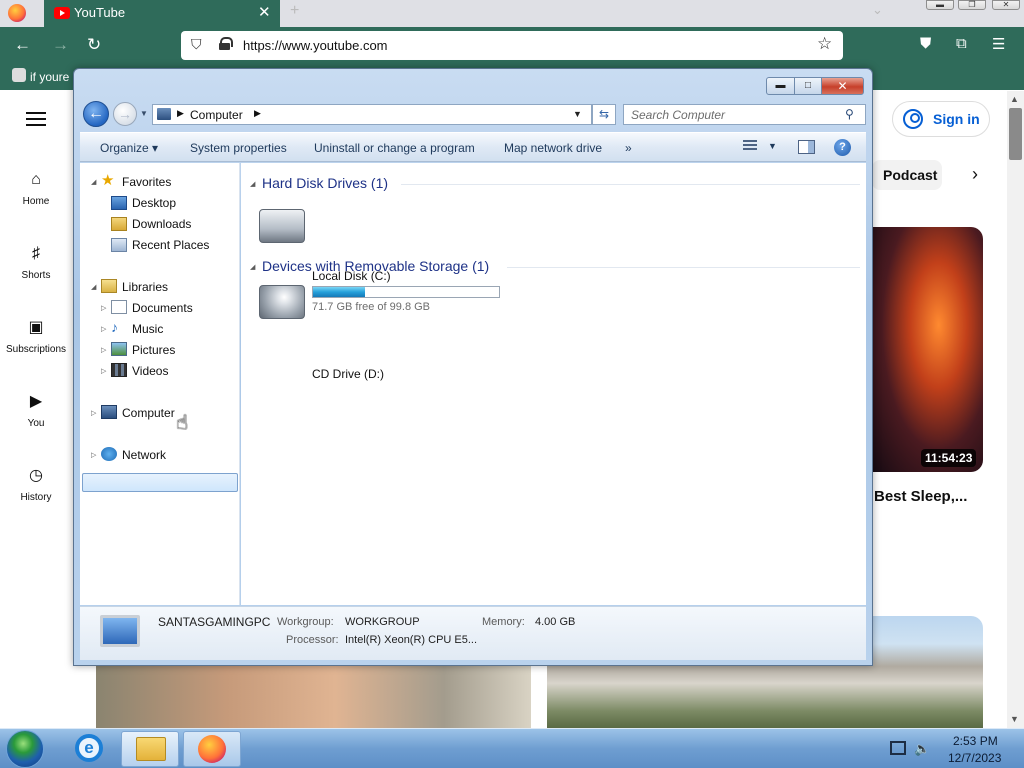  What do you see at coordinates (940, 5) in the screenshot?
I see `browser-minimize-button: ▬` at bounding box center [940, 5].